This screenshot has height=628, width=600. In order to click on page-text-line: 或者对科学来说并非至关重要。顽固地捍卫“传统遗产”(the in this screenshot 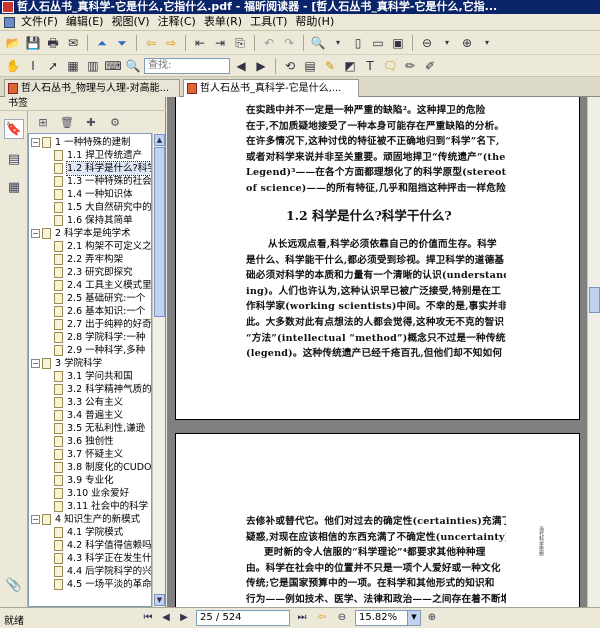, I will do `click(376, 157)`.